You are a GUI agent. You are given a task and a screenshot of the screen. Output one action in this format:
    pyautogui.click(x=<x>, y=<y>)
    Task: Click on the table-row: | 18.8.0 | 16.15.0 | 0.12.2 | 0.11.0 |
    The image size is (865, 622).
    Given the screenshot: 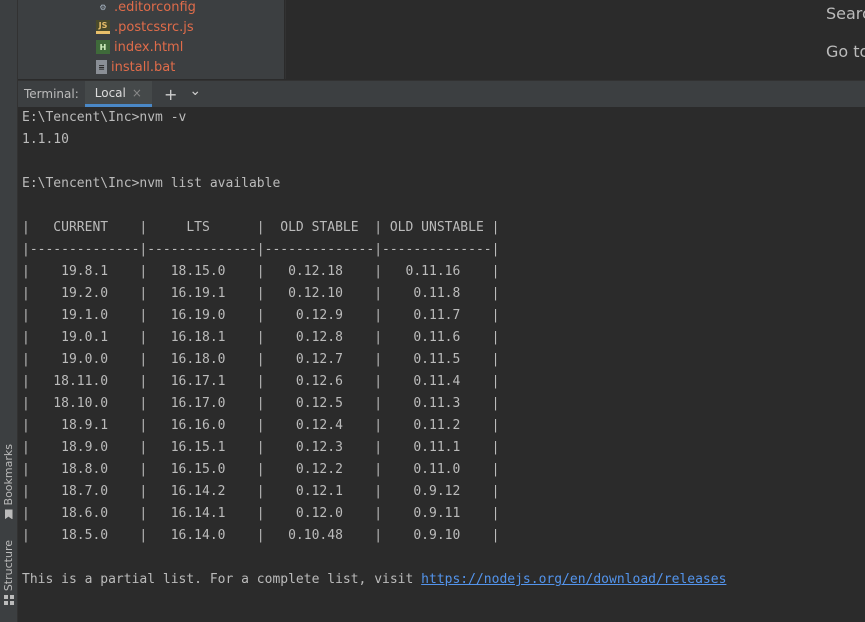 What is the action you would take?
    pyautogui.click(x=261, y=469)
    